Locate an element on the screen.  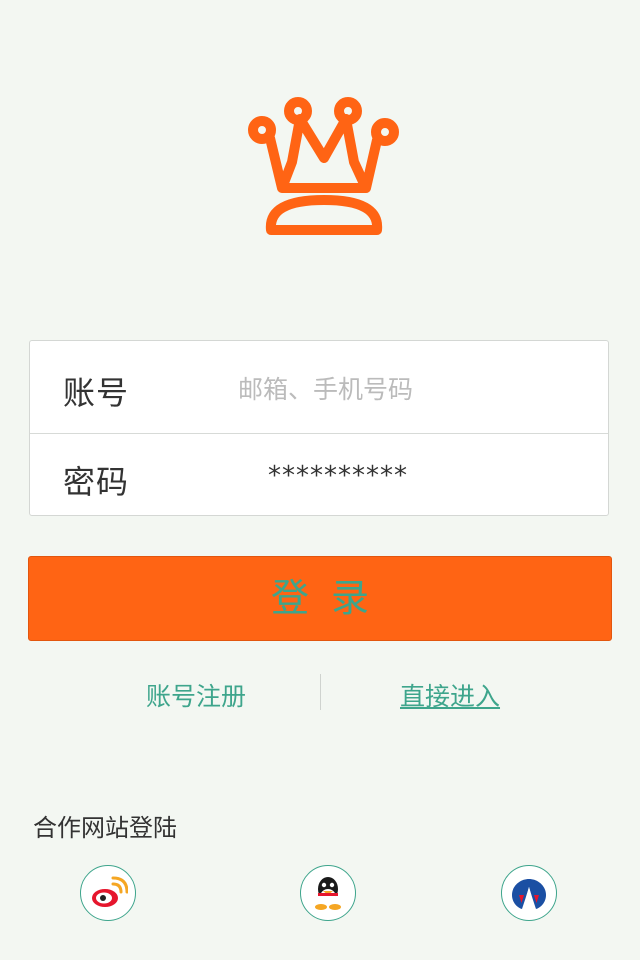
qq-icon is located at coordinates (328, 893).